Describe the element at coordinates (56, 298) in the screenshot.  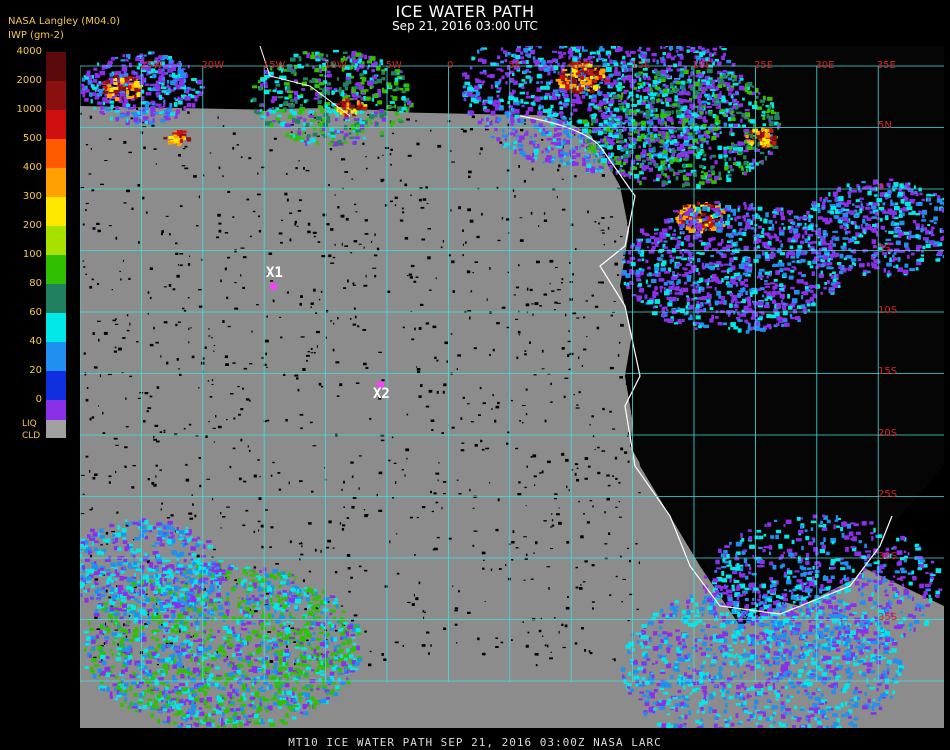
I see `legend-swatch` at that location.